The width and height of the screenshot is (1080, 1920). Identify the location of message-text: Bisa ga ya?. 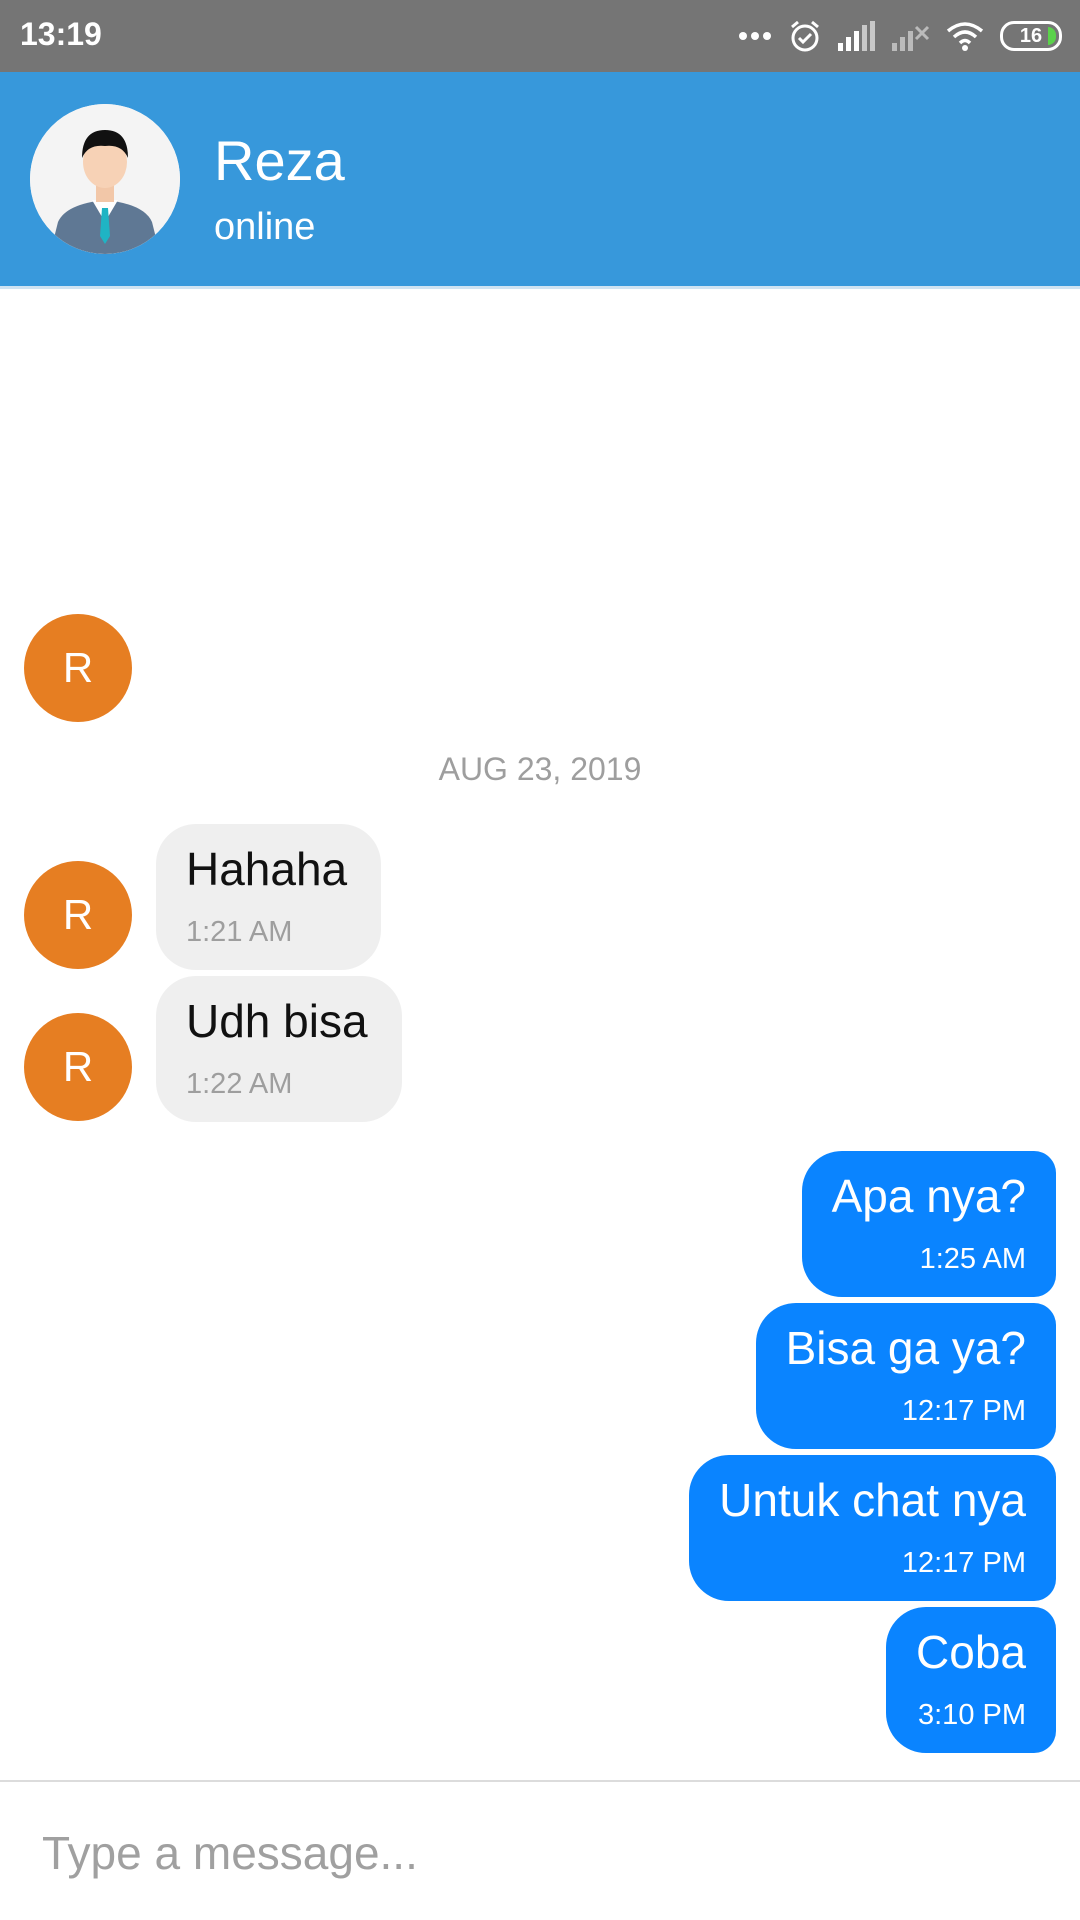
(905, 1348).